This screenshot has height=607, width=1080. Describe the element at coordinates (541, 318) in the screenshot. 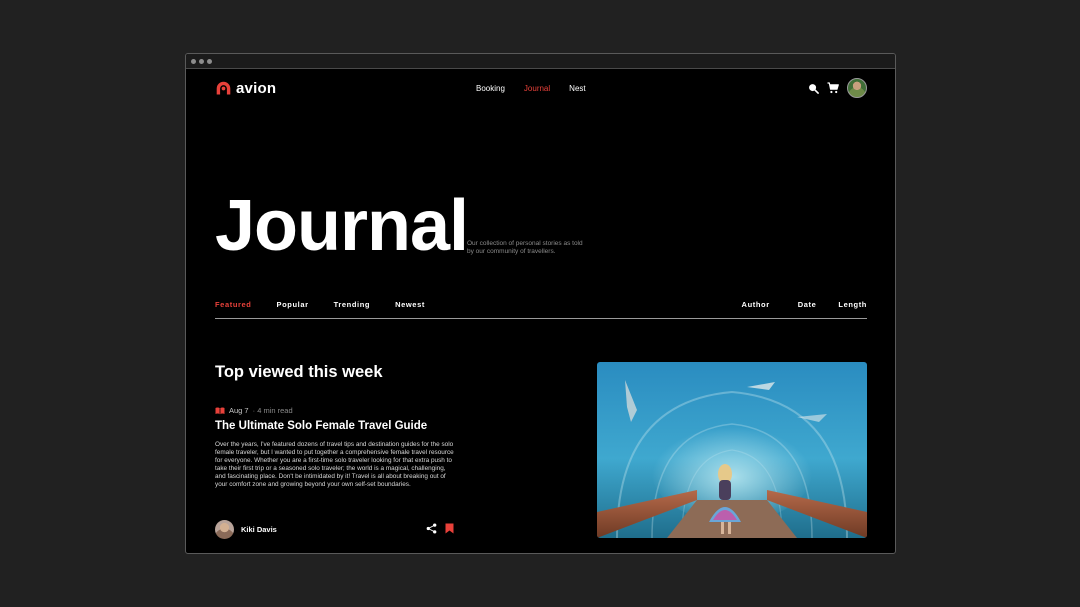

I see `tabs-divider` at that location.